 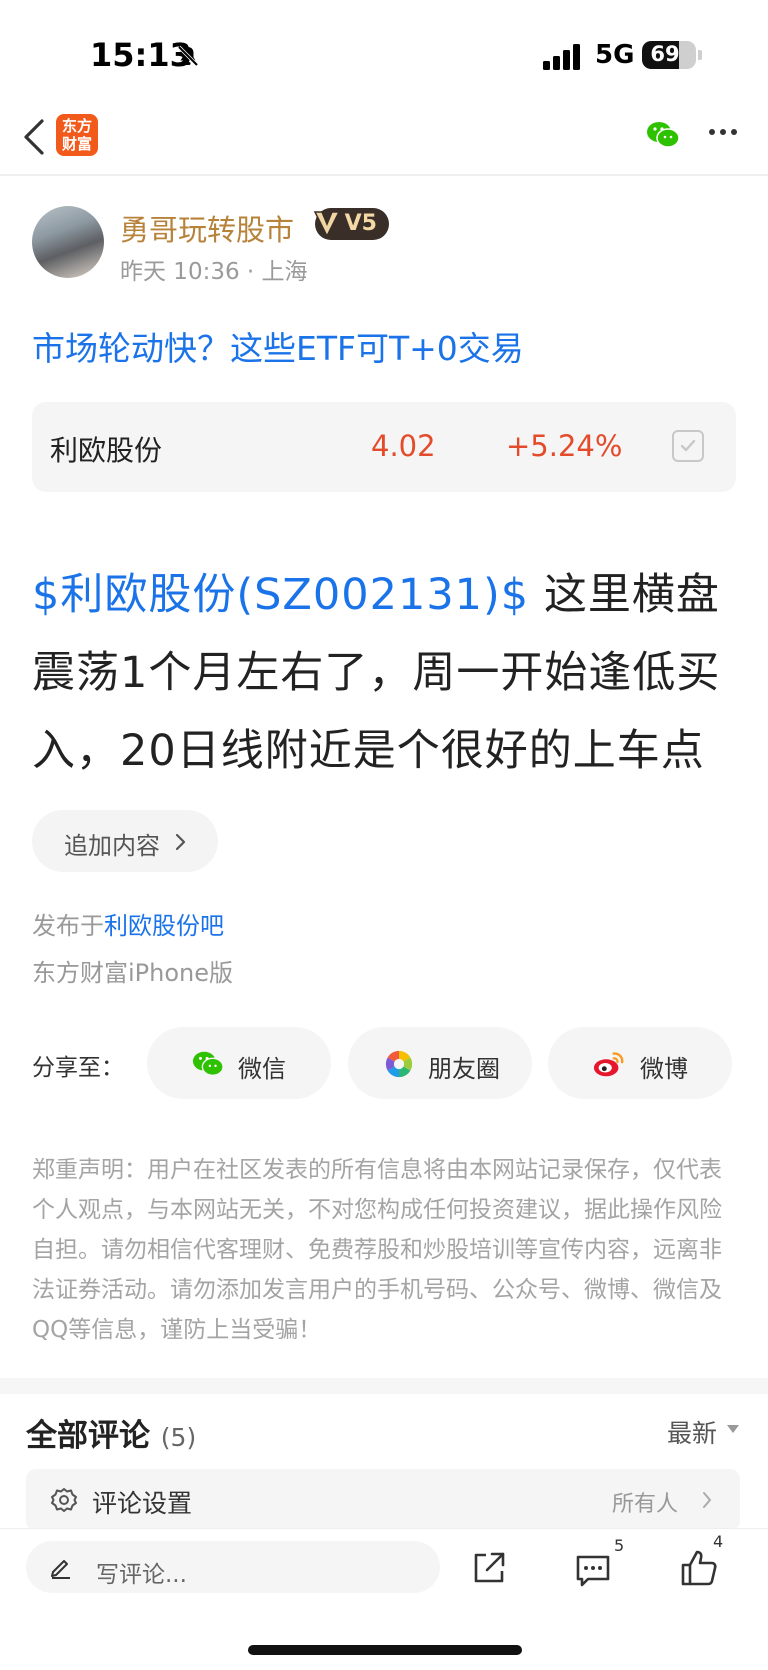 What do you see at coordinates (188, 56) in the screenshot?
I see `silent-bell-icon` at bounding box center [188, 56].